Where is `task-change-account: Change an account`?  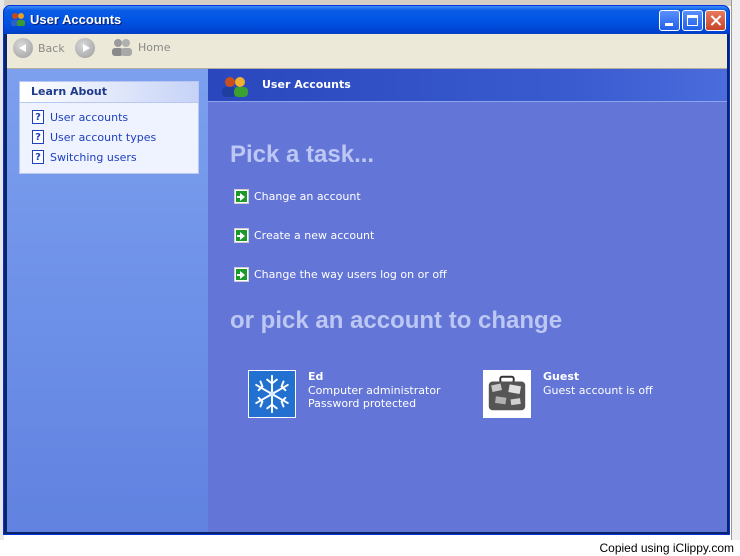
task-change-account: Change an account is located at coordinates (297, 196).